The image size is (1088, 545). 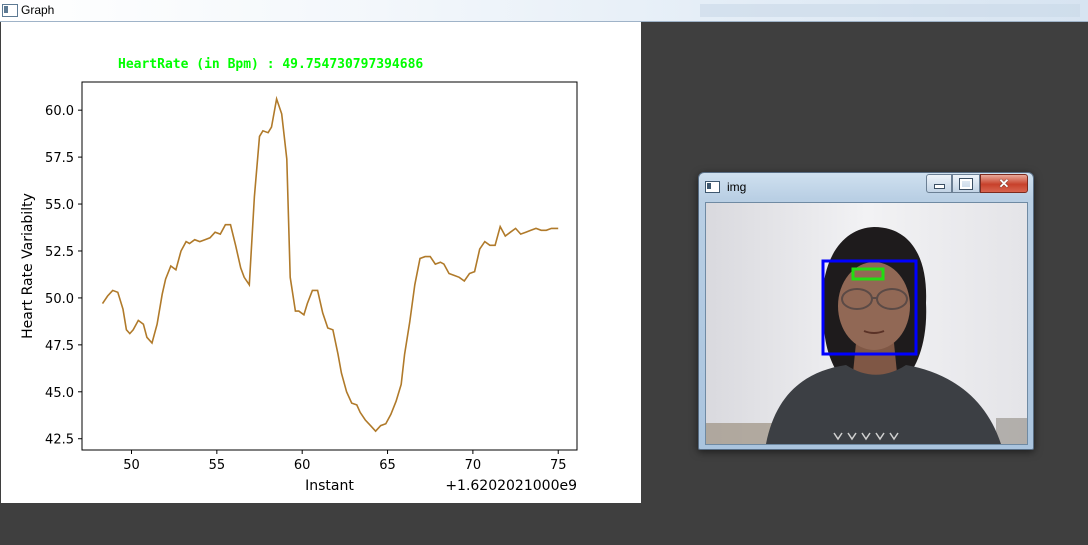 What do you see at coordinates (59, 440) in the screenshot?
I see `y-tick-label: 42.5` at bounding box center [59, 440].